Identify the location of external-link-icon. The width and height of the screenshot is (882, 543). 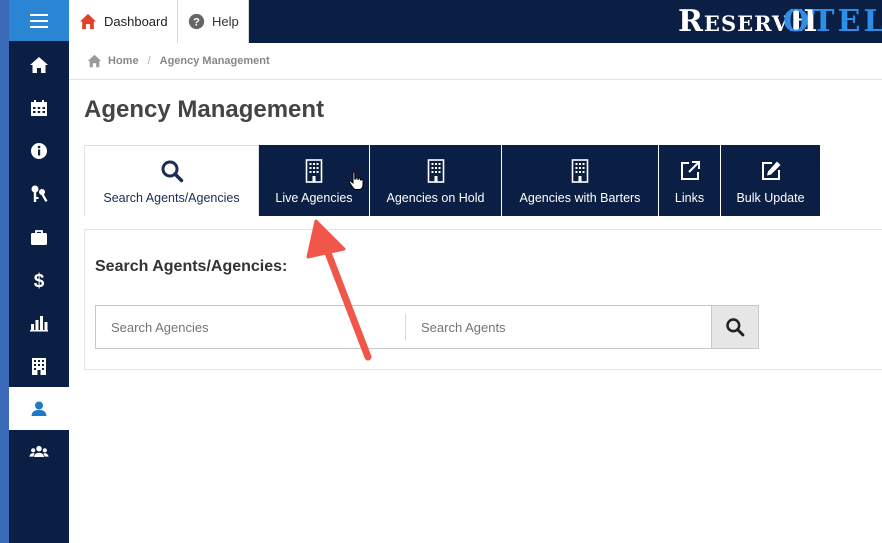
(690, 170).